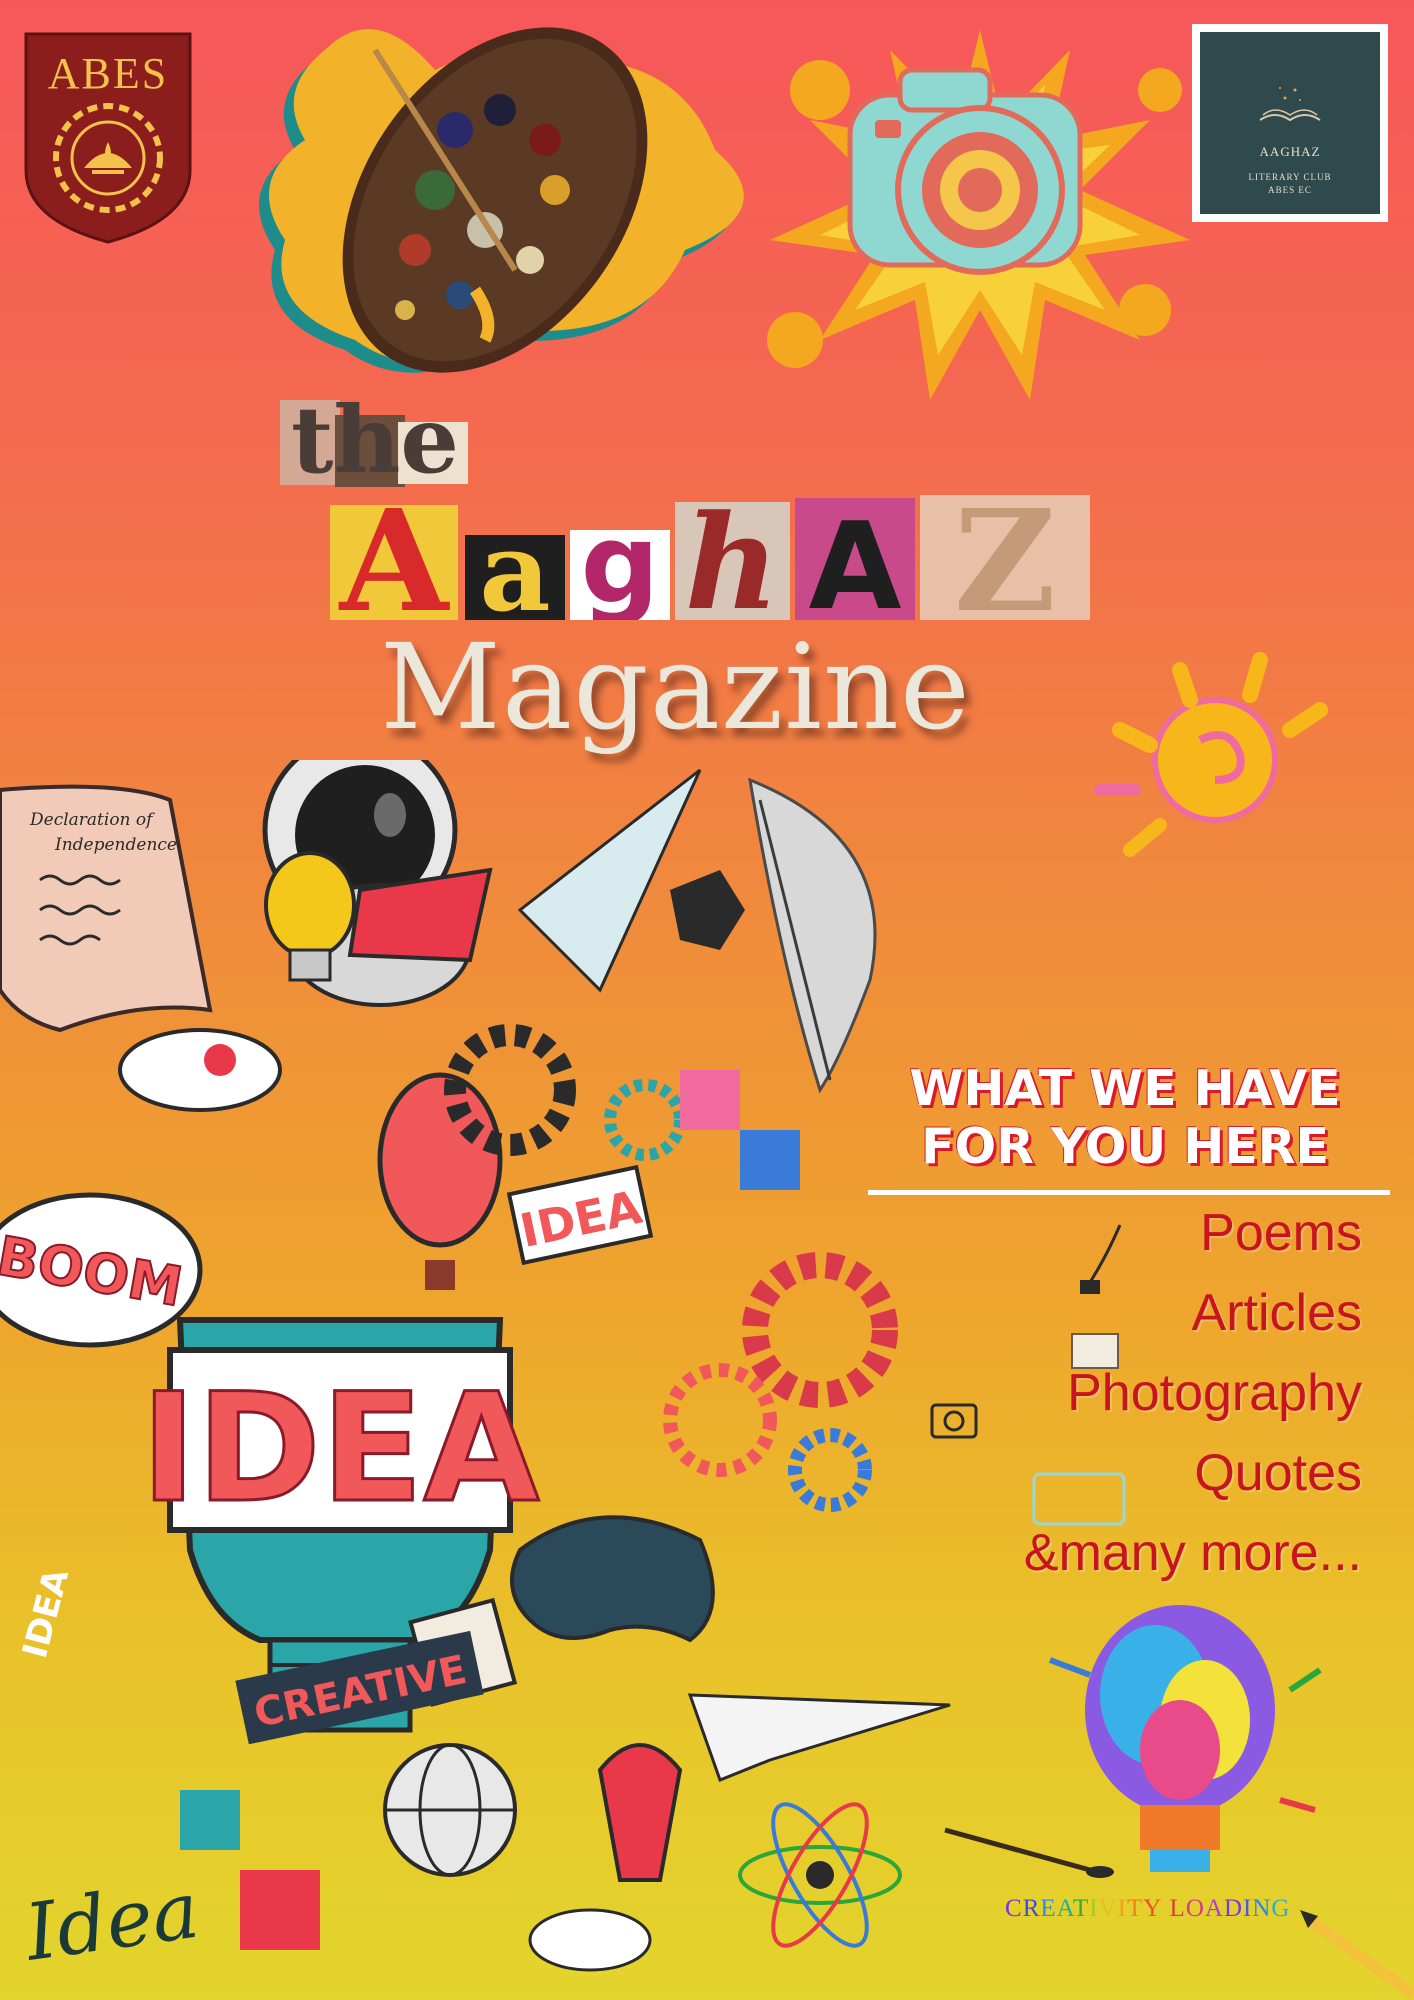  What do you see at coordinates (1290, 104) in the screenshot?
I see `open-book-icon` at bounding box center [1290, 104].